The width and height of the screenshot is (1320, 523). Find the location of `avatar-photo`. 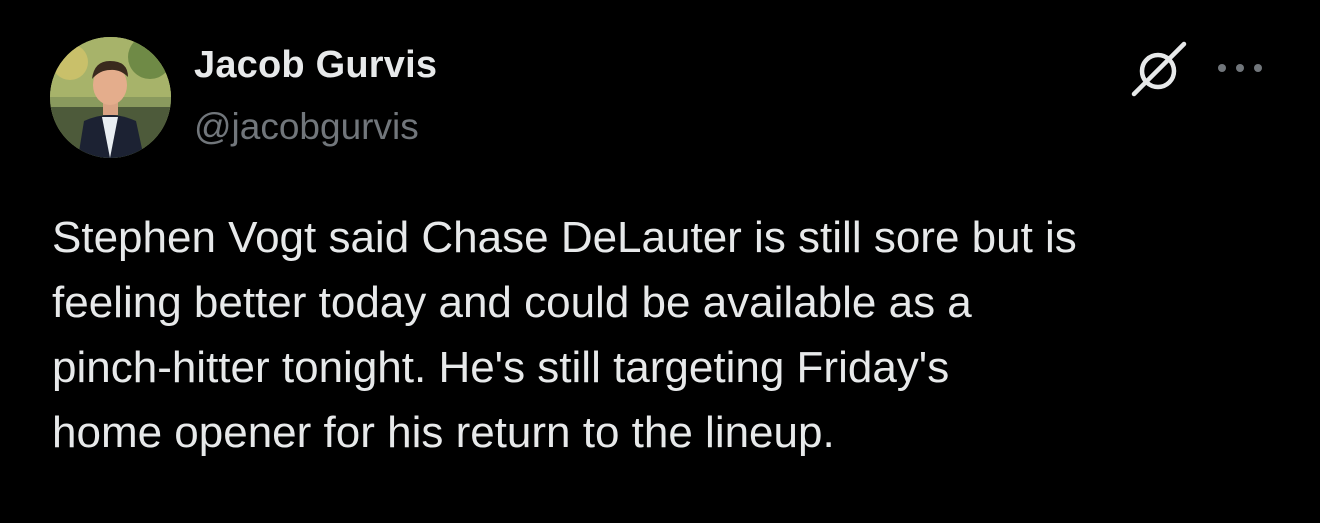

avatar-photo is located at coordinates (110, 97).